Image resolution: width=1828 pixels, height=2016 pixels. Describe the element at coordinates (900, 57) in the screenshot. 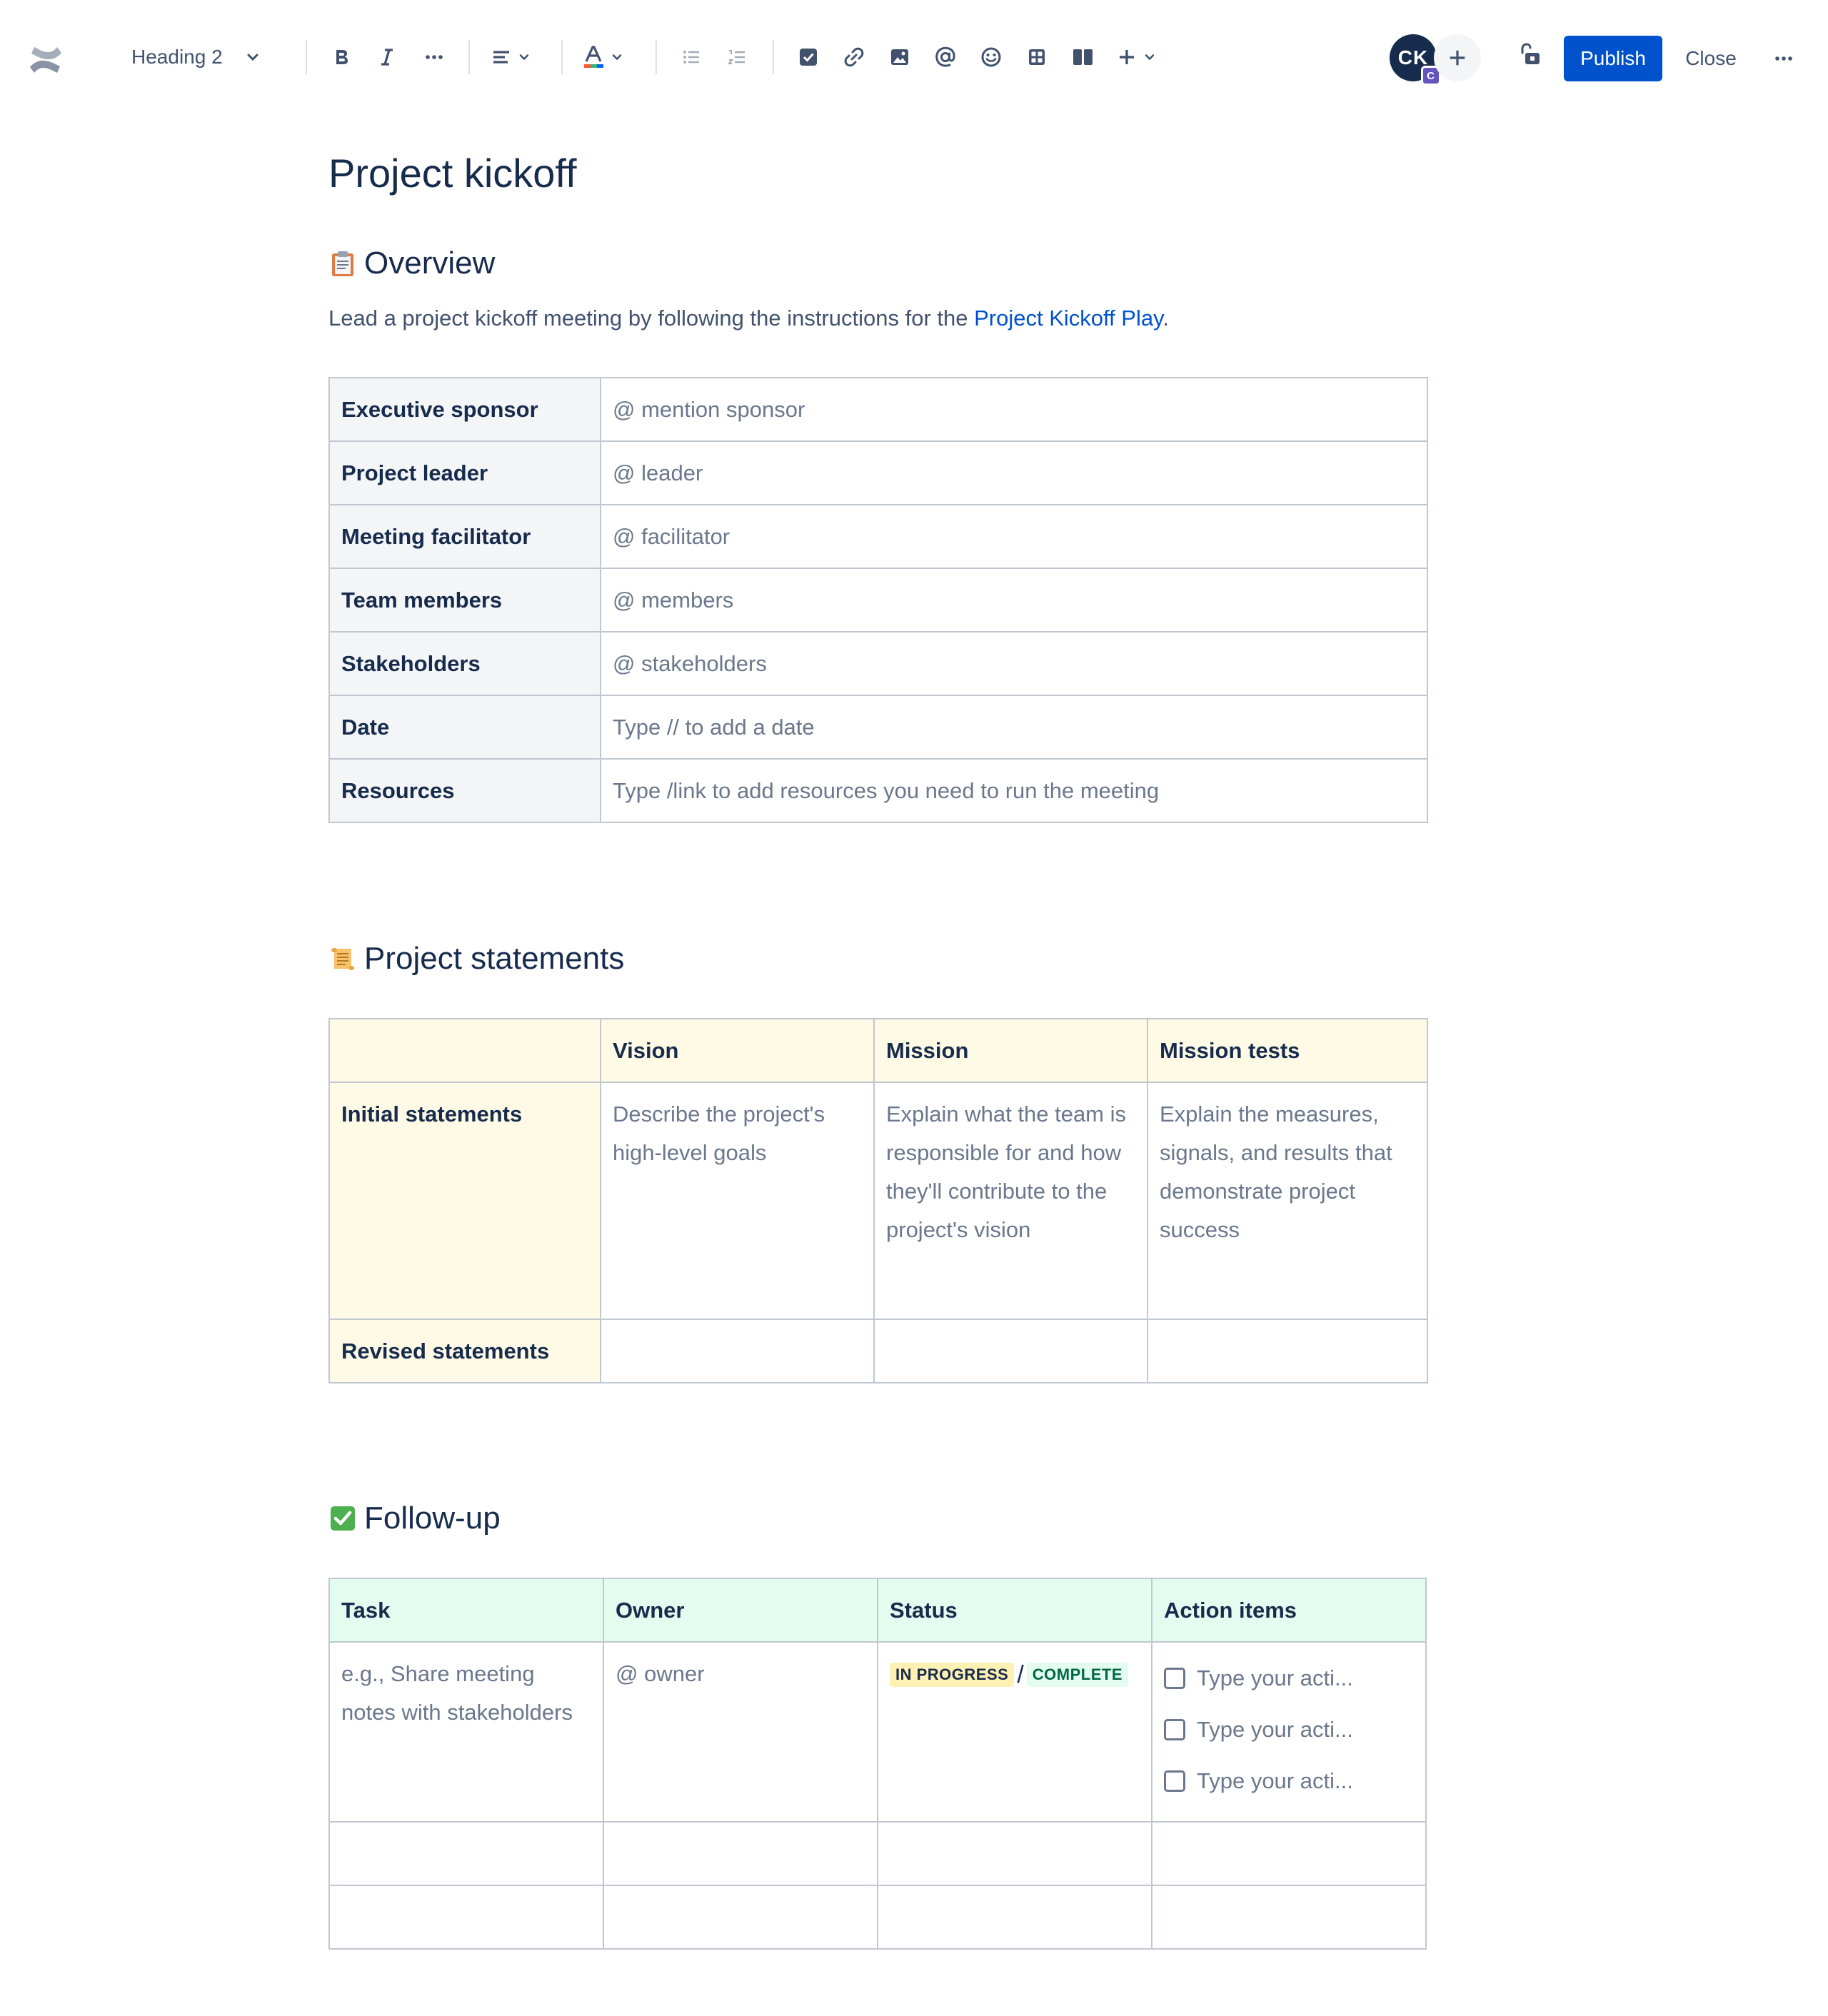

I see `image-icon` at that location.